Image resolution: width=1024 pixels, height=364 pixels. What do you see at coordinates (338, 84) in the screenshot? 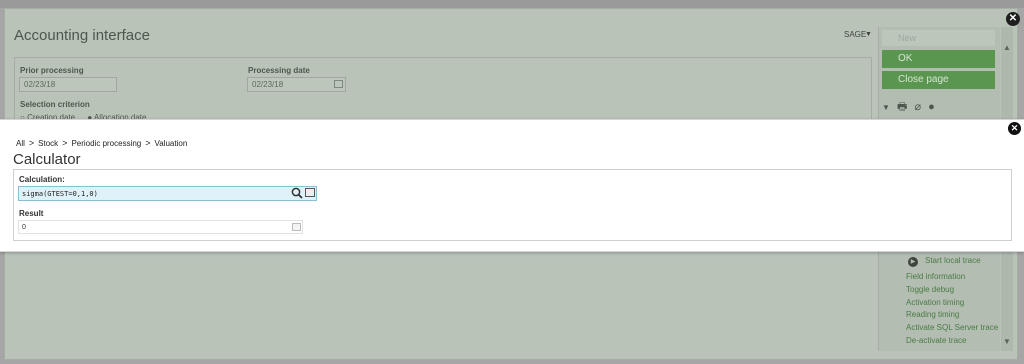
I see `calendar-icon` at bounding box center [338, 84].